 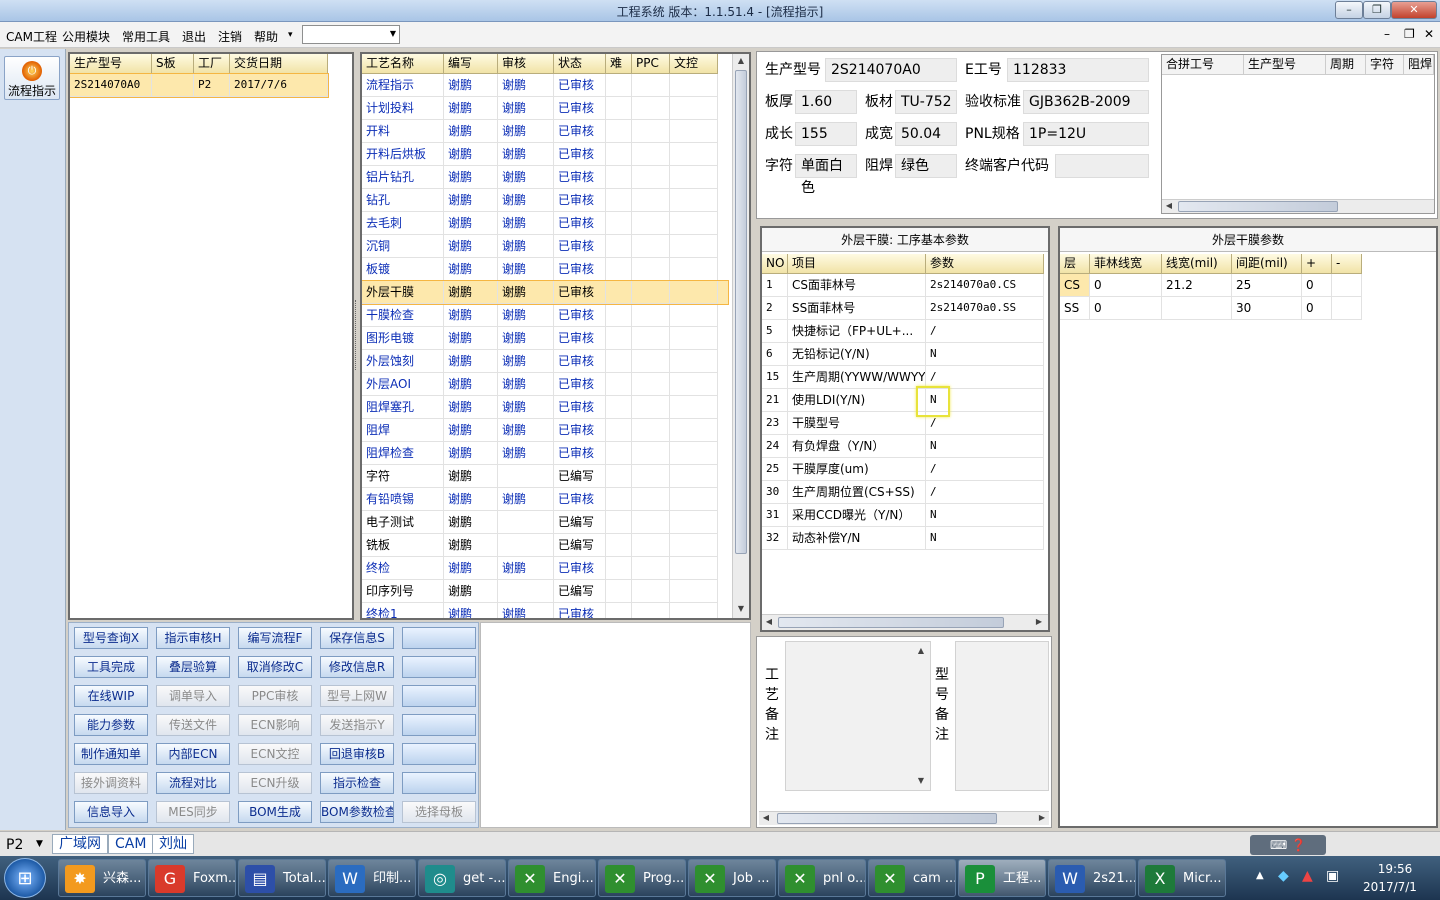 What do you see at coordinates (357, 667) in the screenshot?
I see `function-button: 修改信息R` at bounding box center [357, 667].